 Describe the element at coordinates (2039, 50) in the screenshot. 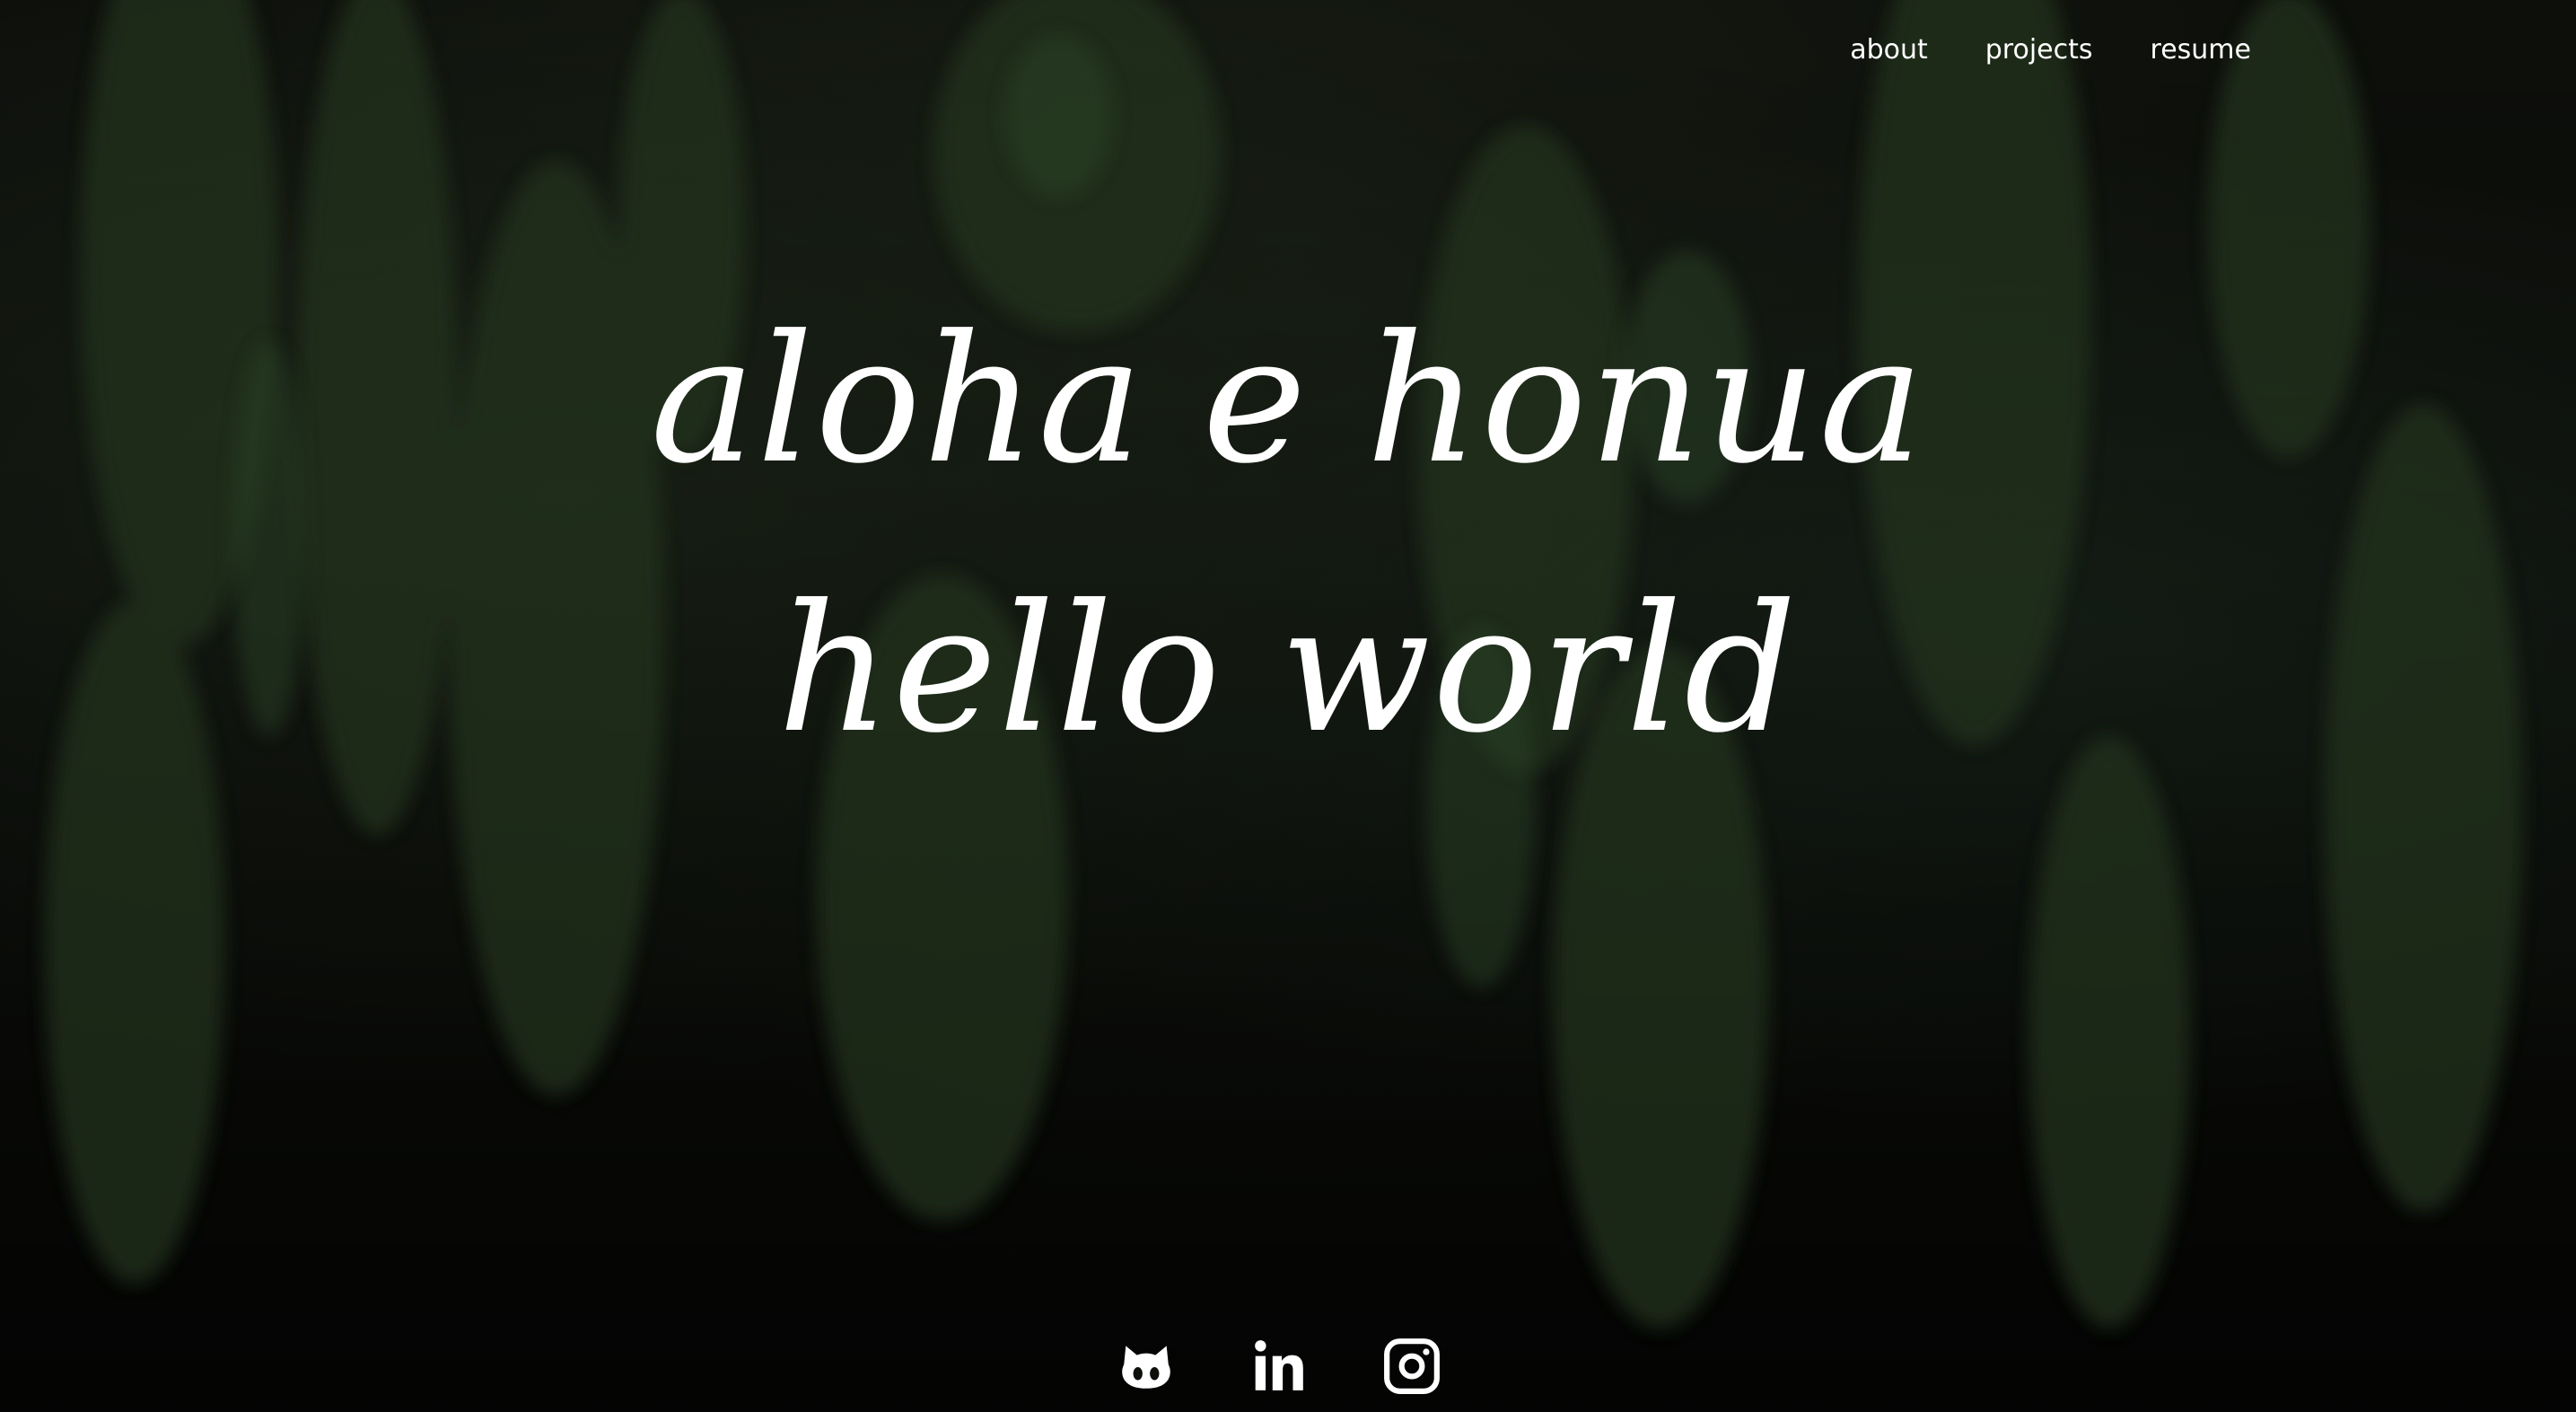

I see `nav-link-projects: projects` at that location.